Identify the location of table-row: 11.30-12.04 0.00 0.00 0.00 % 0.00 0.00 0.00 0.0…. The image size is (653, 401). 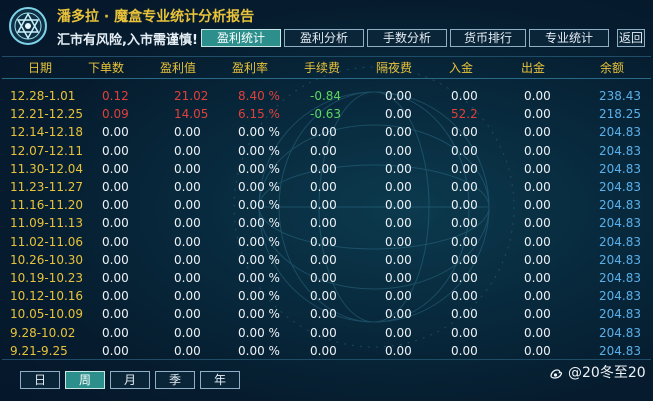
(326, 169).